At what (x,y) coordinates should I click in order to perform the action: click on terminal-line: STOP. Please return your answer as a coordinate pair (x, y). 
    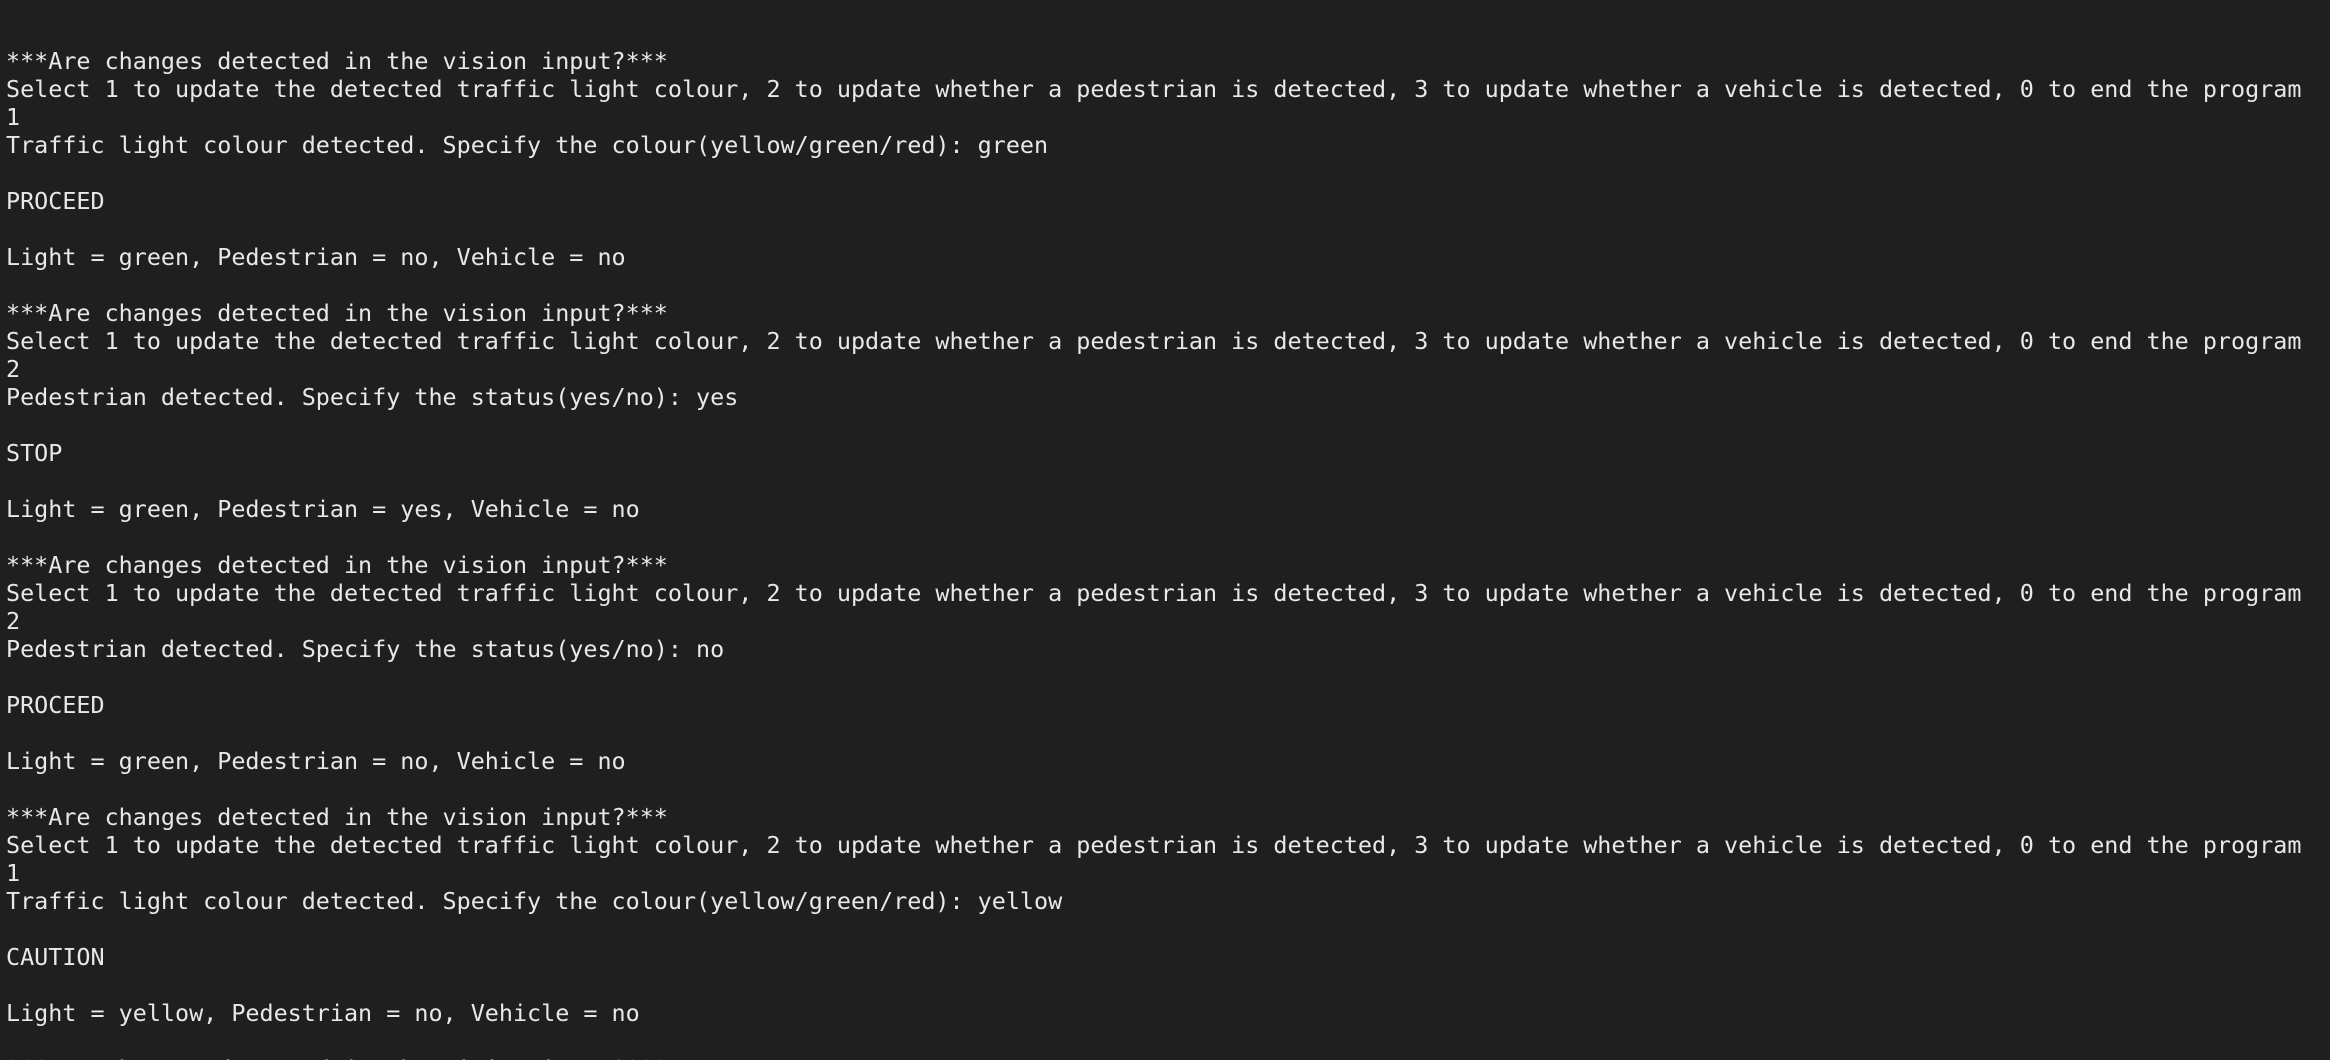
    Looking at the image, I should click on (34, 453).